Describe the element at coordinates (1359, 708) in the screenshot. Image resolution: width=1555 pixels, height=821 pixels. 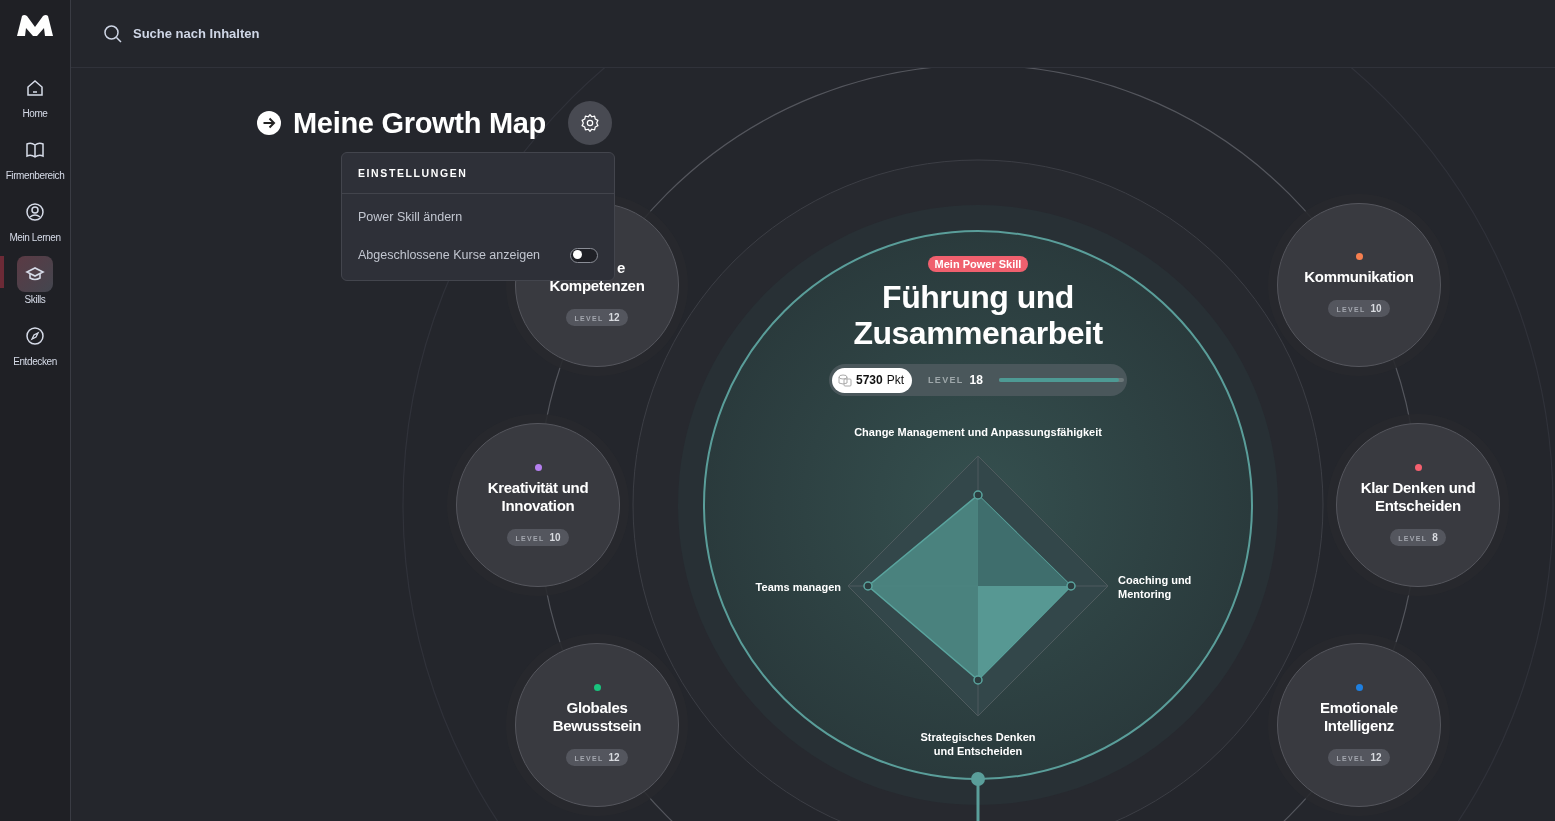
I see `skill-title: Emotionale` at that location.